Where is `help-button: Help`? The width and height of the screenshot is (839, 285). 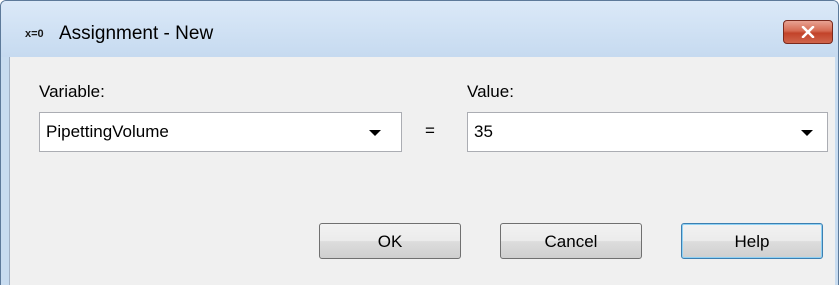
help-button: Help is located at coordinates (752, 241).